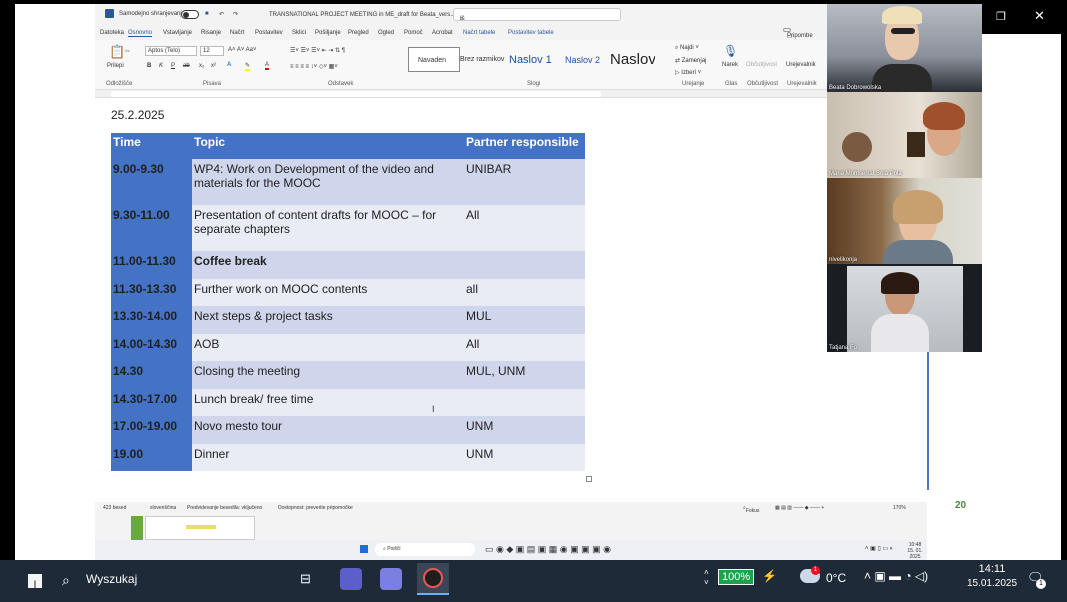  I want to click on cut-icon: ✂, so click(127, 51).